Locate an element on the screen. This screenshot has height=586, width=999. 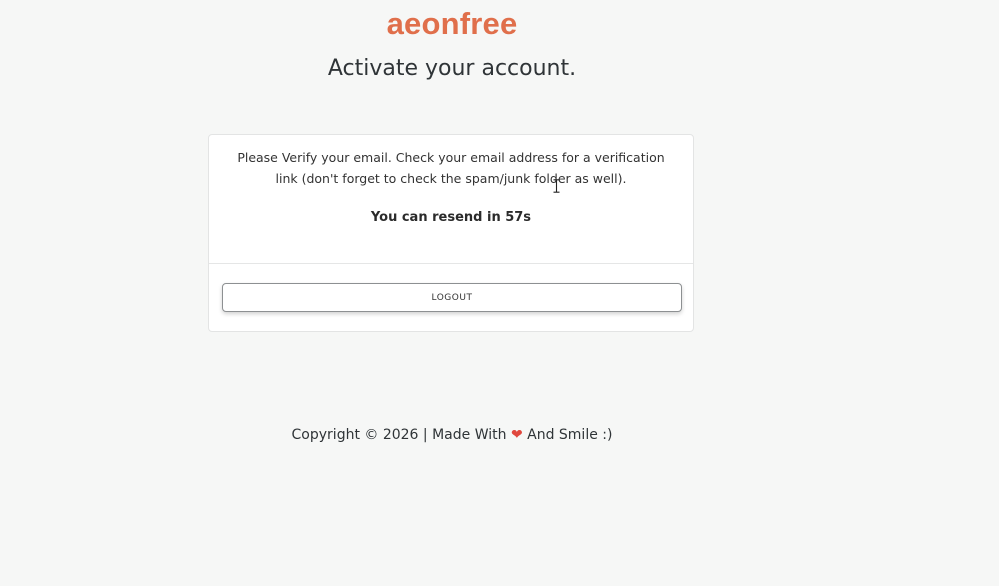
card-divider is located at coordinates (451, 263).